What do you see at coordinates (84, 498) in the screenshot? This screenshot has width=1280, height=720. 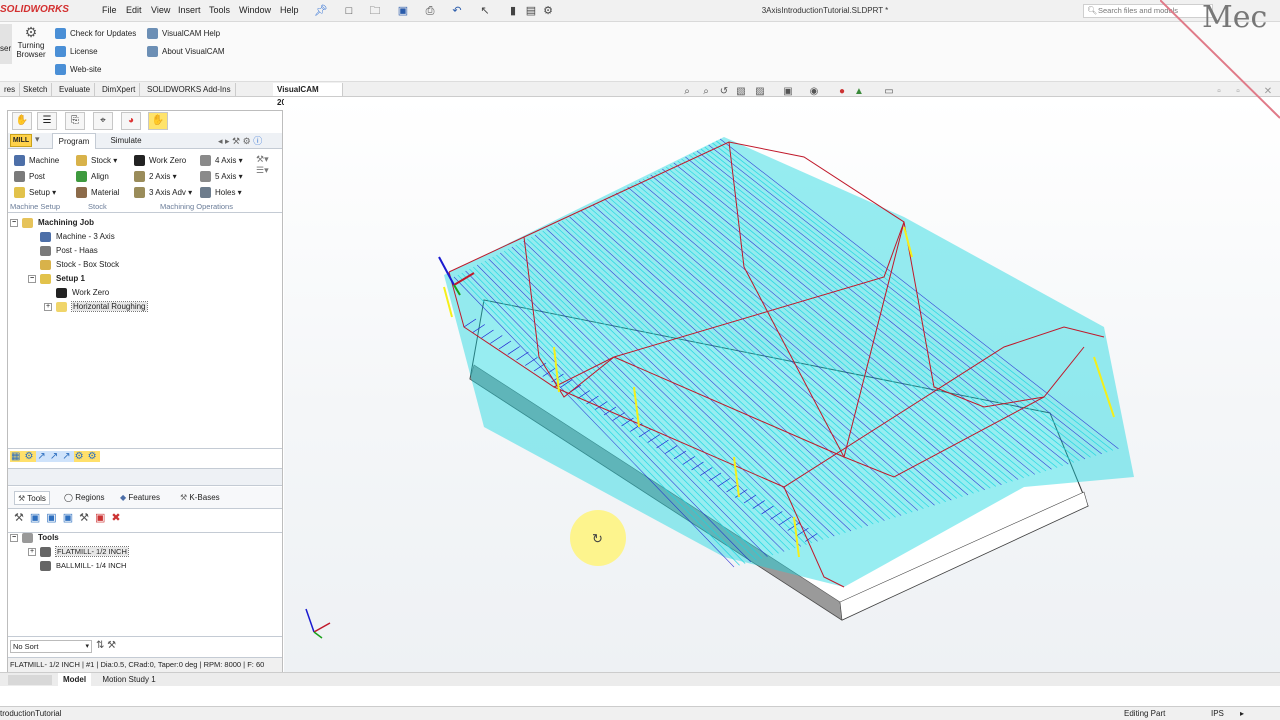 I see `tab-regions: ◯ Regions` at bounding box center [84, 498].